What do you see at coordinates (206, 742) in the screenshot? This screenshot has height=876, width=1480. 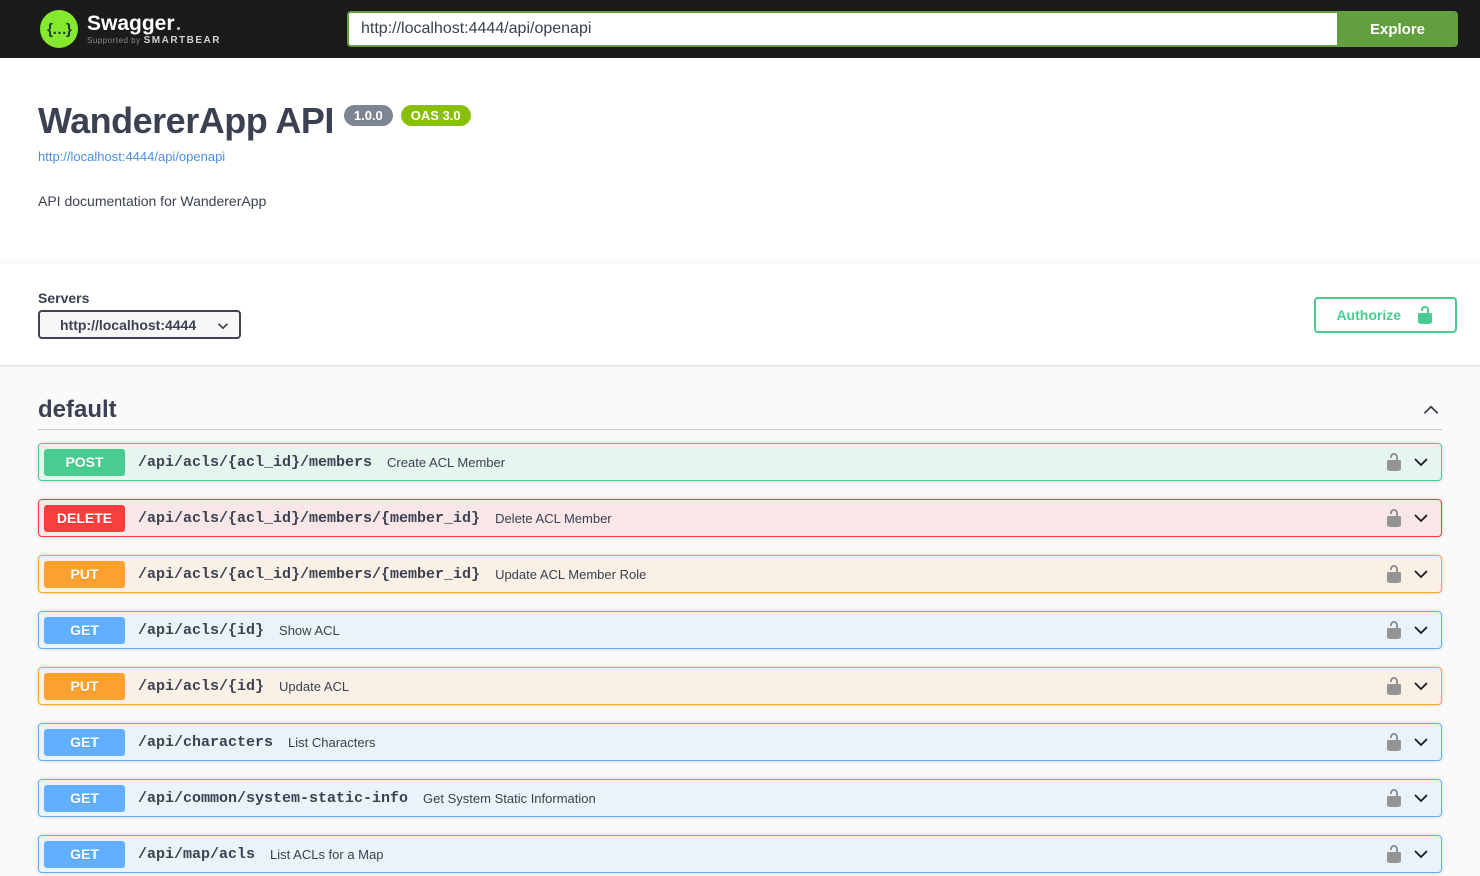 I see `endpoint-path: /api/characters` at bounding box center [206, 742].